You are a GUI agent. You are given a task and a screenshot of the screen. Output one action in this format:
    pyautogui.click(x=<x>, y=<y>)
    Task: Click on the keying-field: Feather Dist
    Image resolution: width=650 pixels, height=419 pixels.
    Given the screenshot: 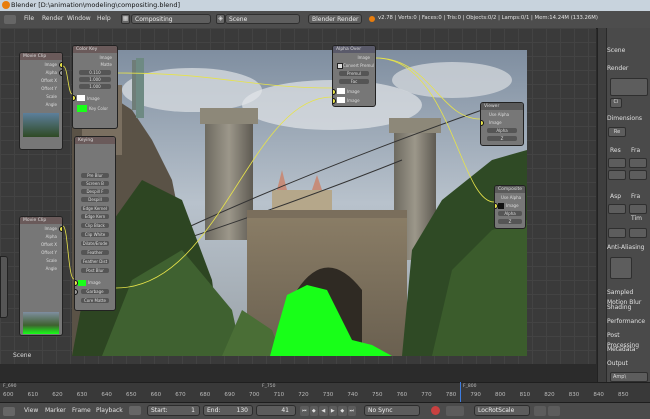 What is the action you would take?
    pyautogui.click(x=95, y=261)
    